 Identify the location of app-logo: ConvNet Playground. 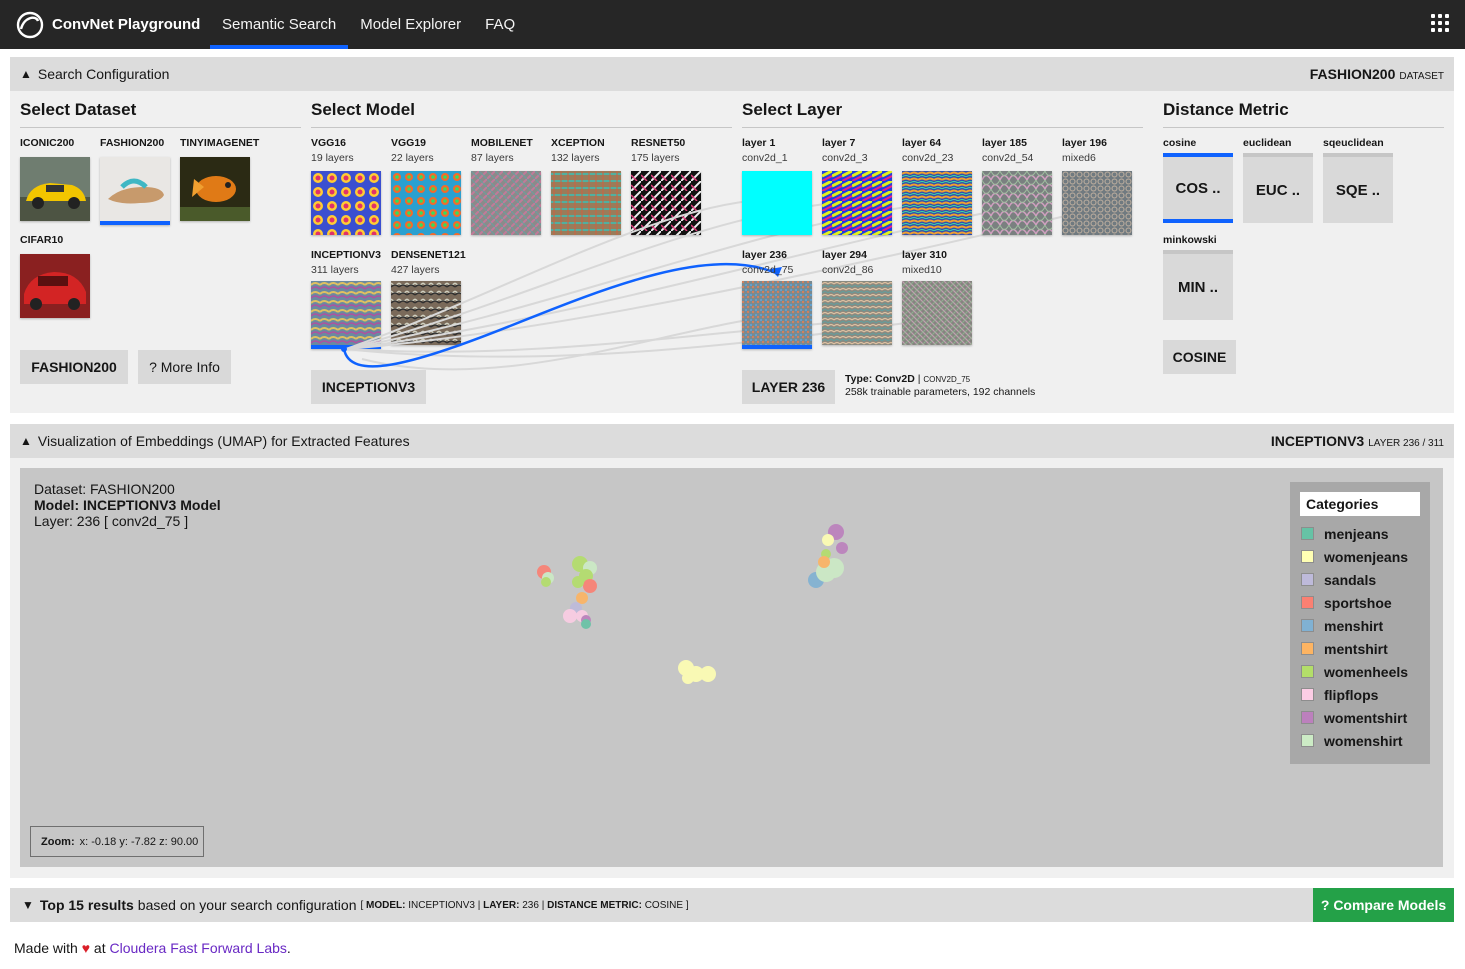
(105, 24).